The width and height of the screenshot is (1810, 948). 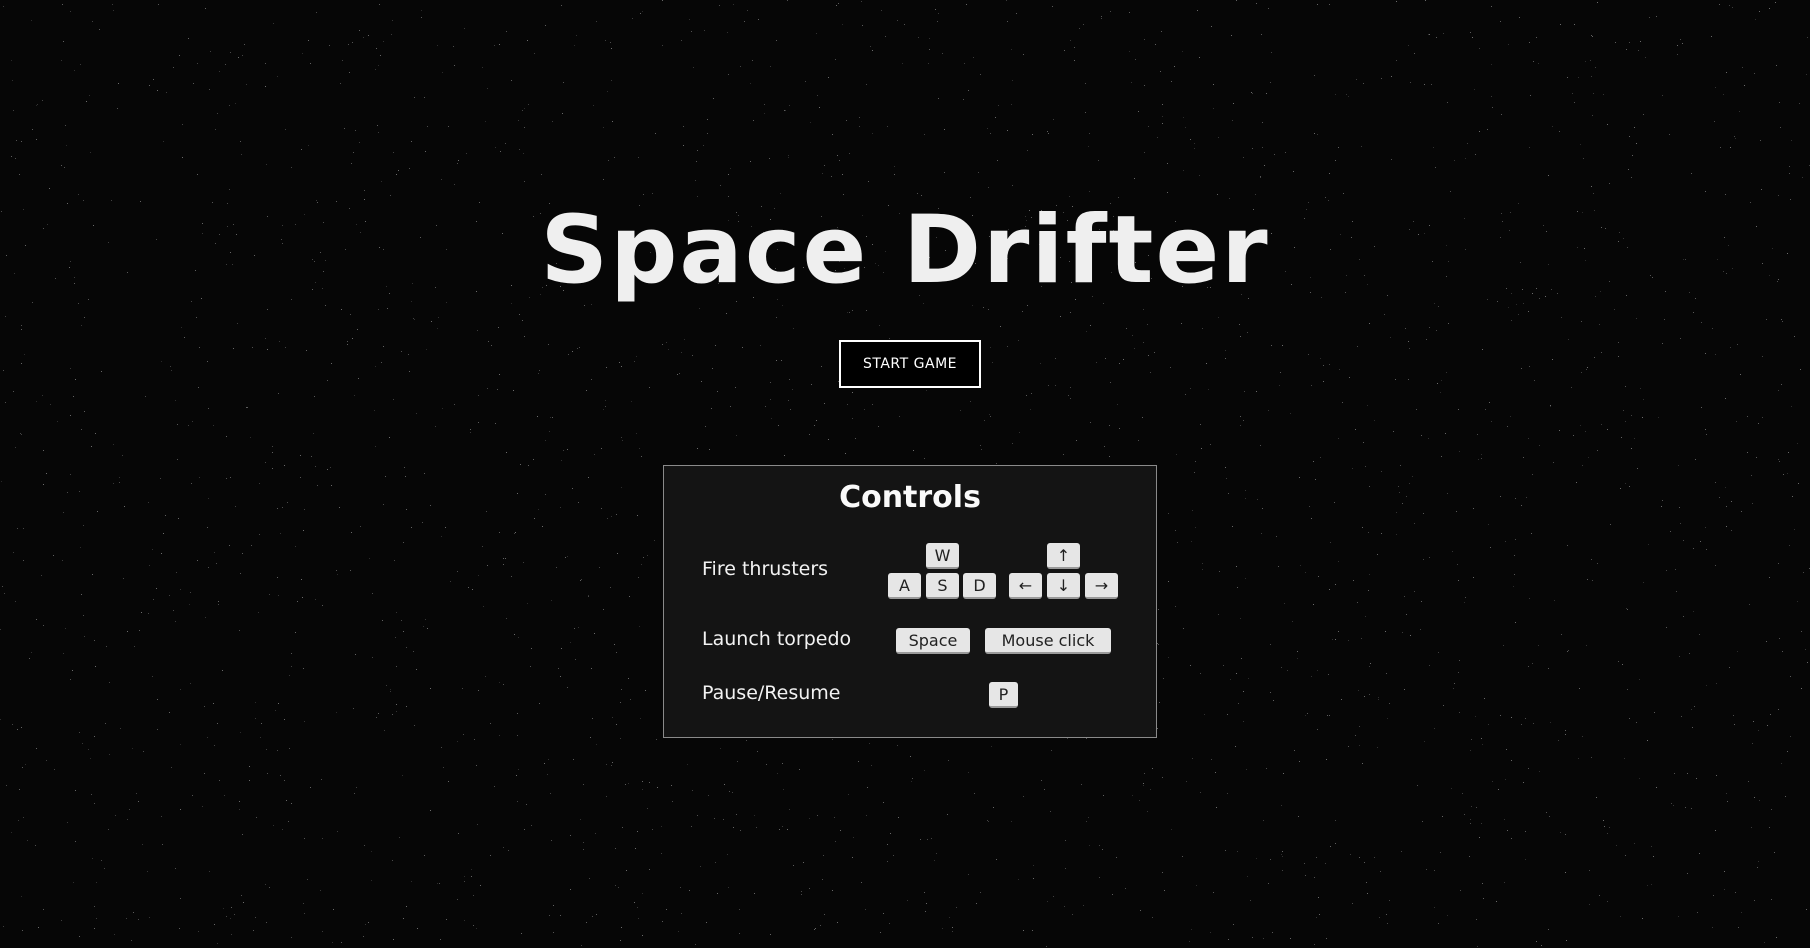 What do you see at coordinates (910, 364) in the screenshot?
I see `start-game-button: START GAME` at bounding box center [910, 364].